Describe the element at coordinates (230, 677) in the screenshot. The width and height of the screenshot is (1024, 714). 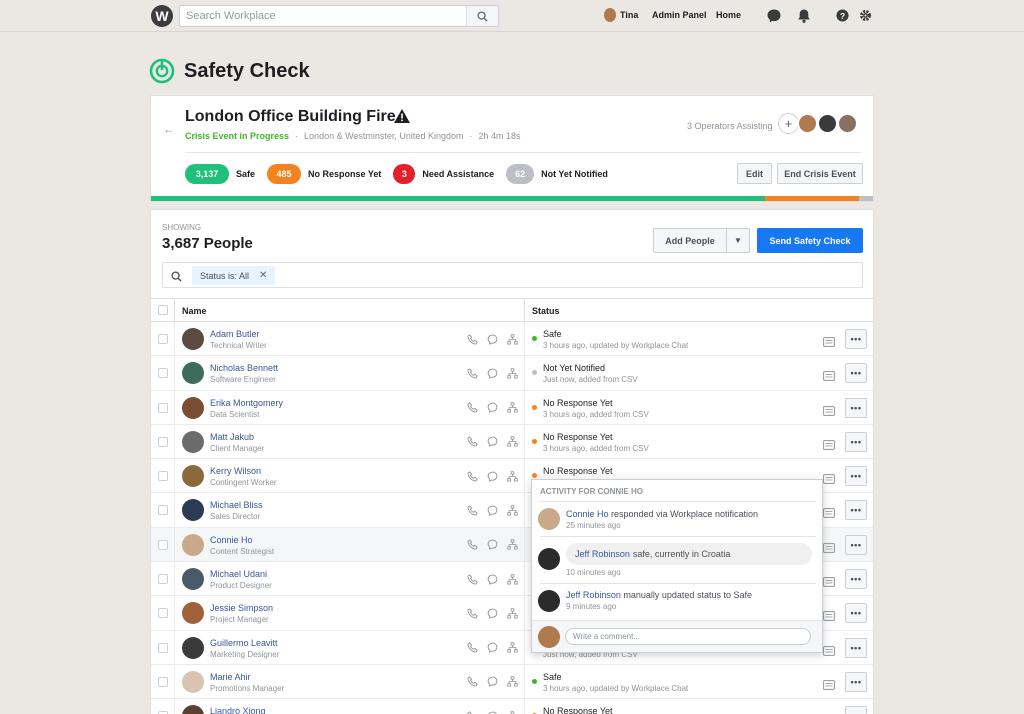
I see `person-name-link: Marie Ahir` at that location.